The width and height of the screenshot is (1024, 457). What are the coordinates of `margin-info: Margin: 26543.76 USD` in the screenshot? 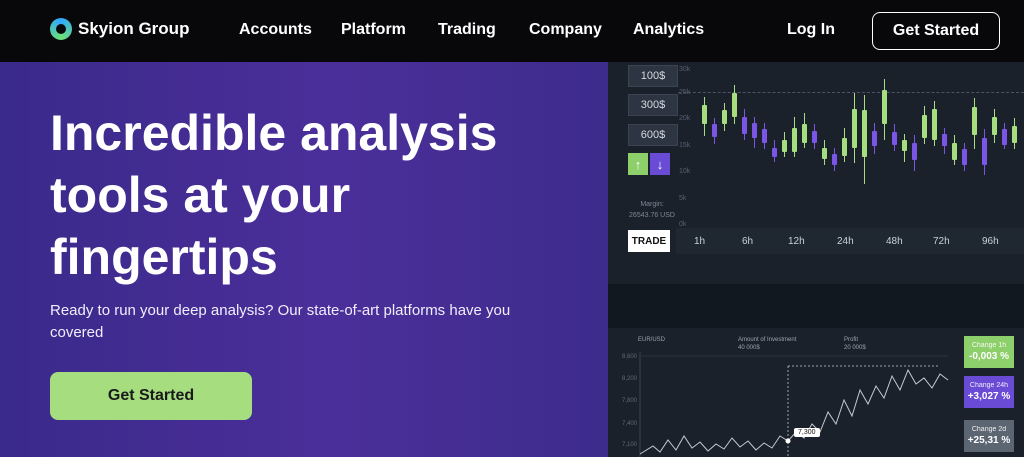 It's located at (652, 210).